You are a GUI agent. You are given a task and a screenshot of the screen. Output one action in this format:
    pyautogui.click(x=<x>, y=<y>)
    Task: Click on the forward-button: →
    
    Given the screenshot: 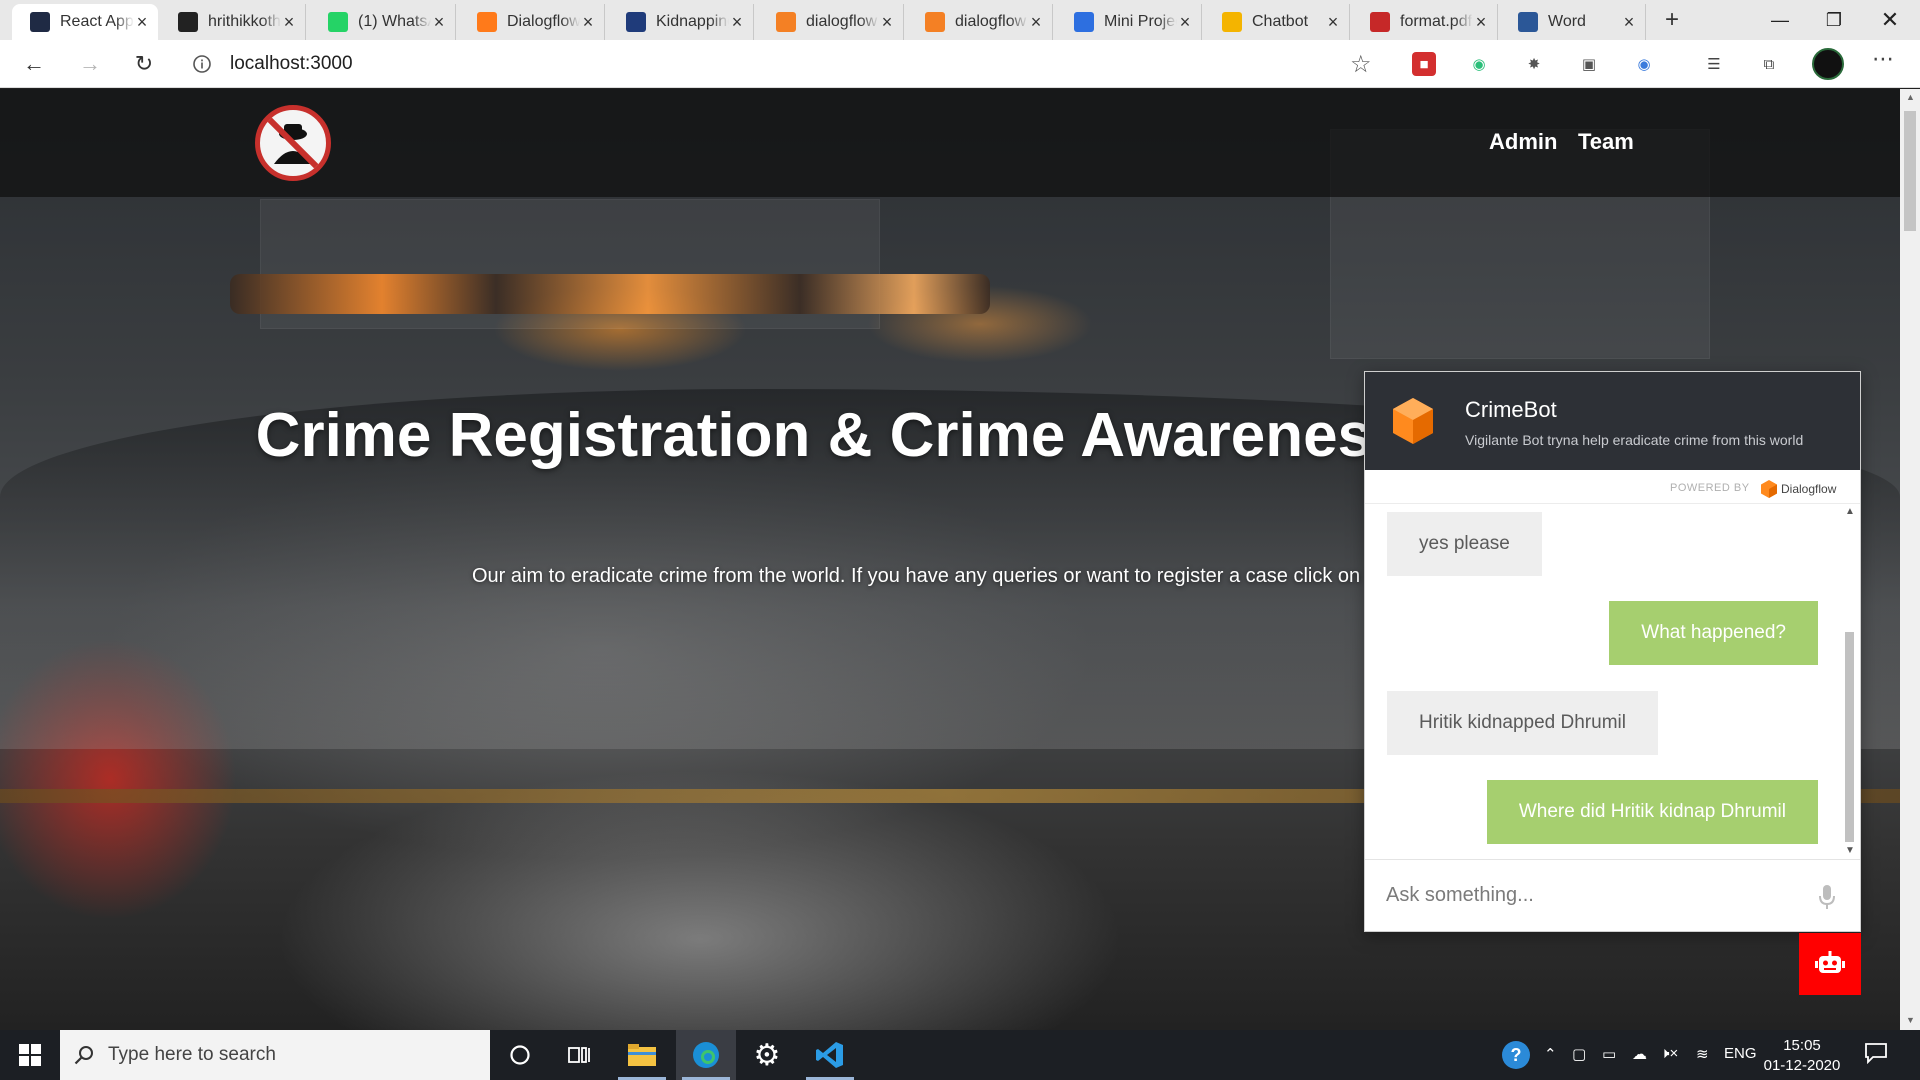 What is the action you would take?
    pyautogui.click(x=90, y=64)
    